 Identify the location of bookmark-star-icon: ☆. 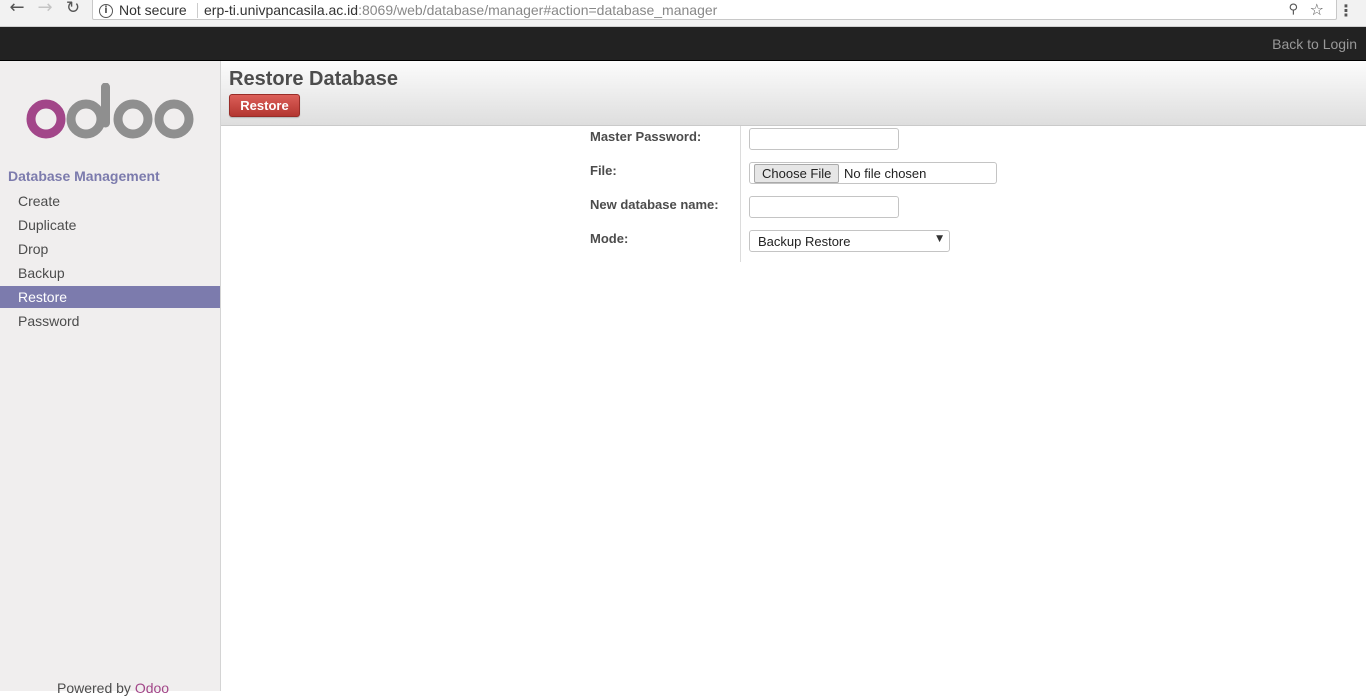
(1317, 9).